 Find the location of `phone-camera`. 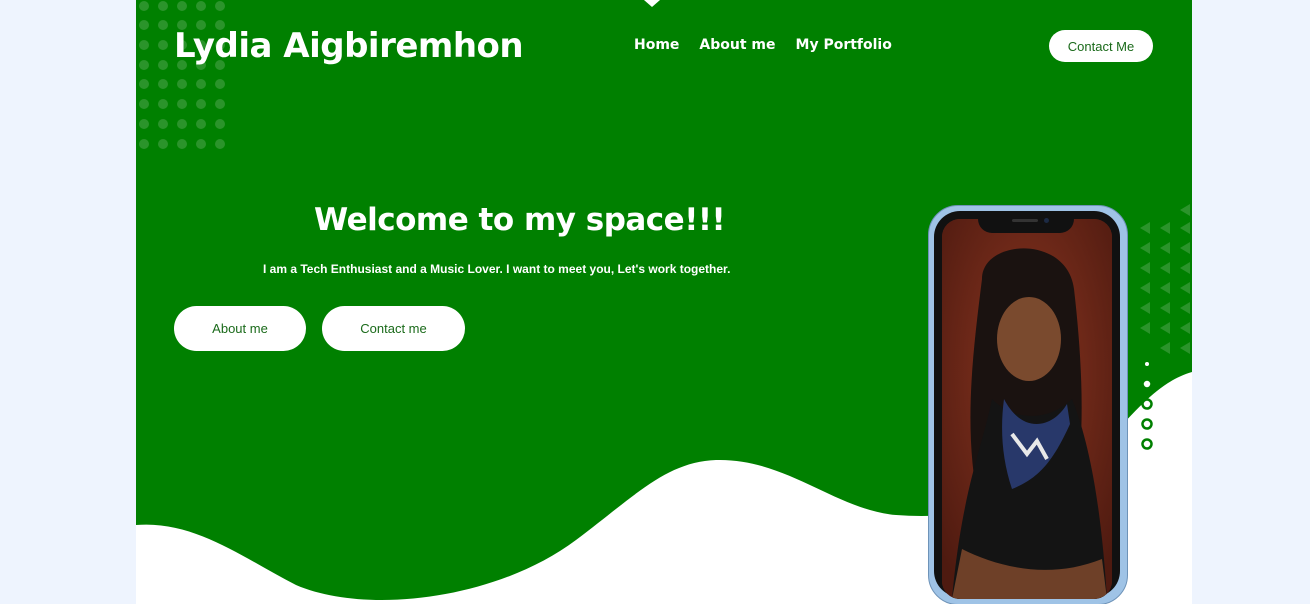

phone-camera is located at coordinates (1046, 220).